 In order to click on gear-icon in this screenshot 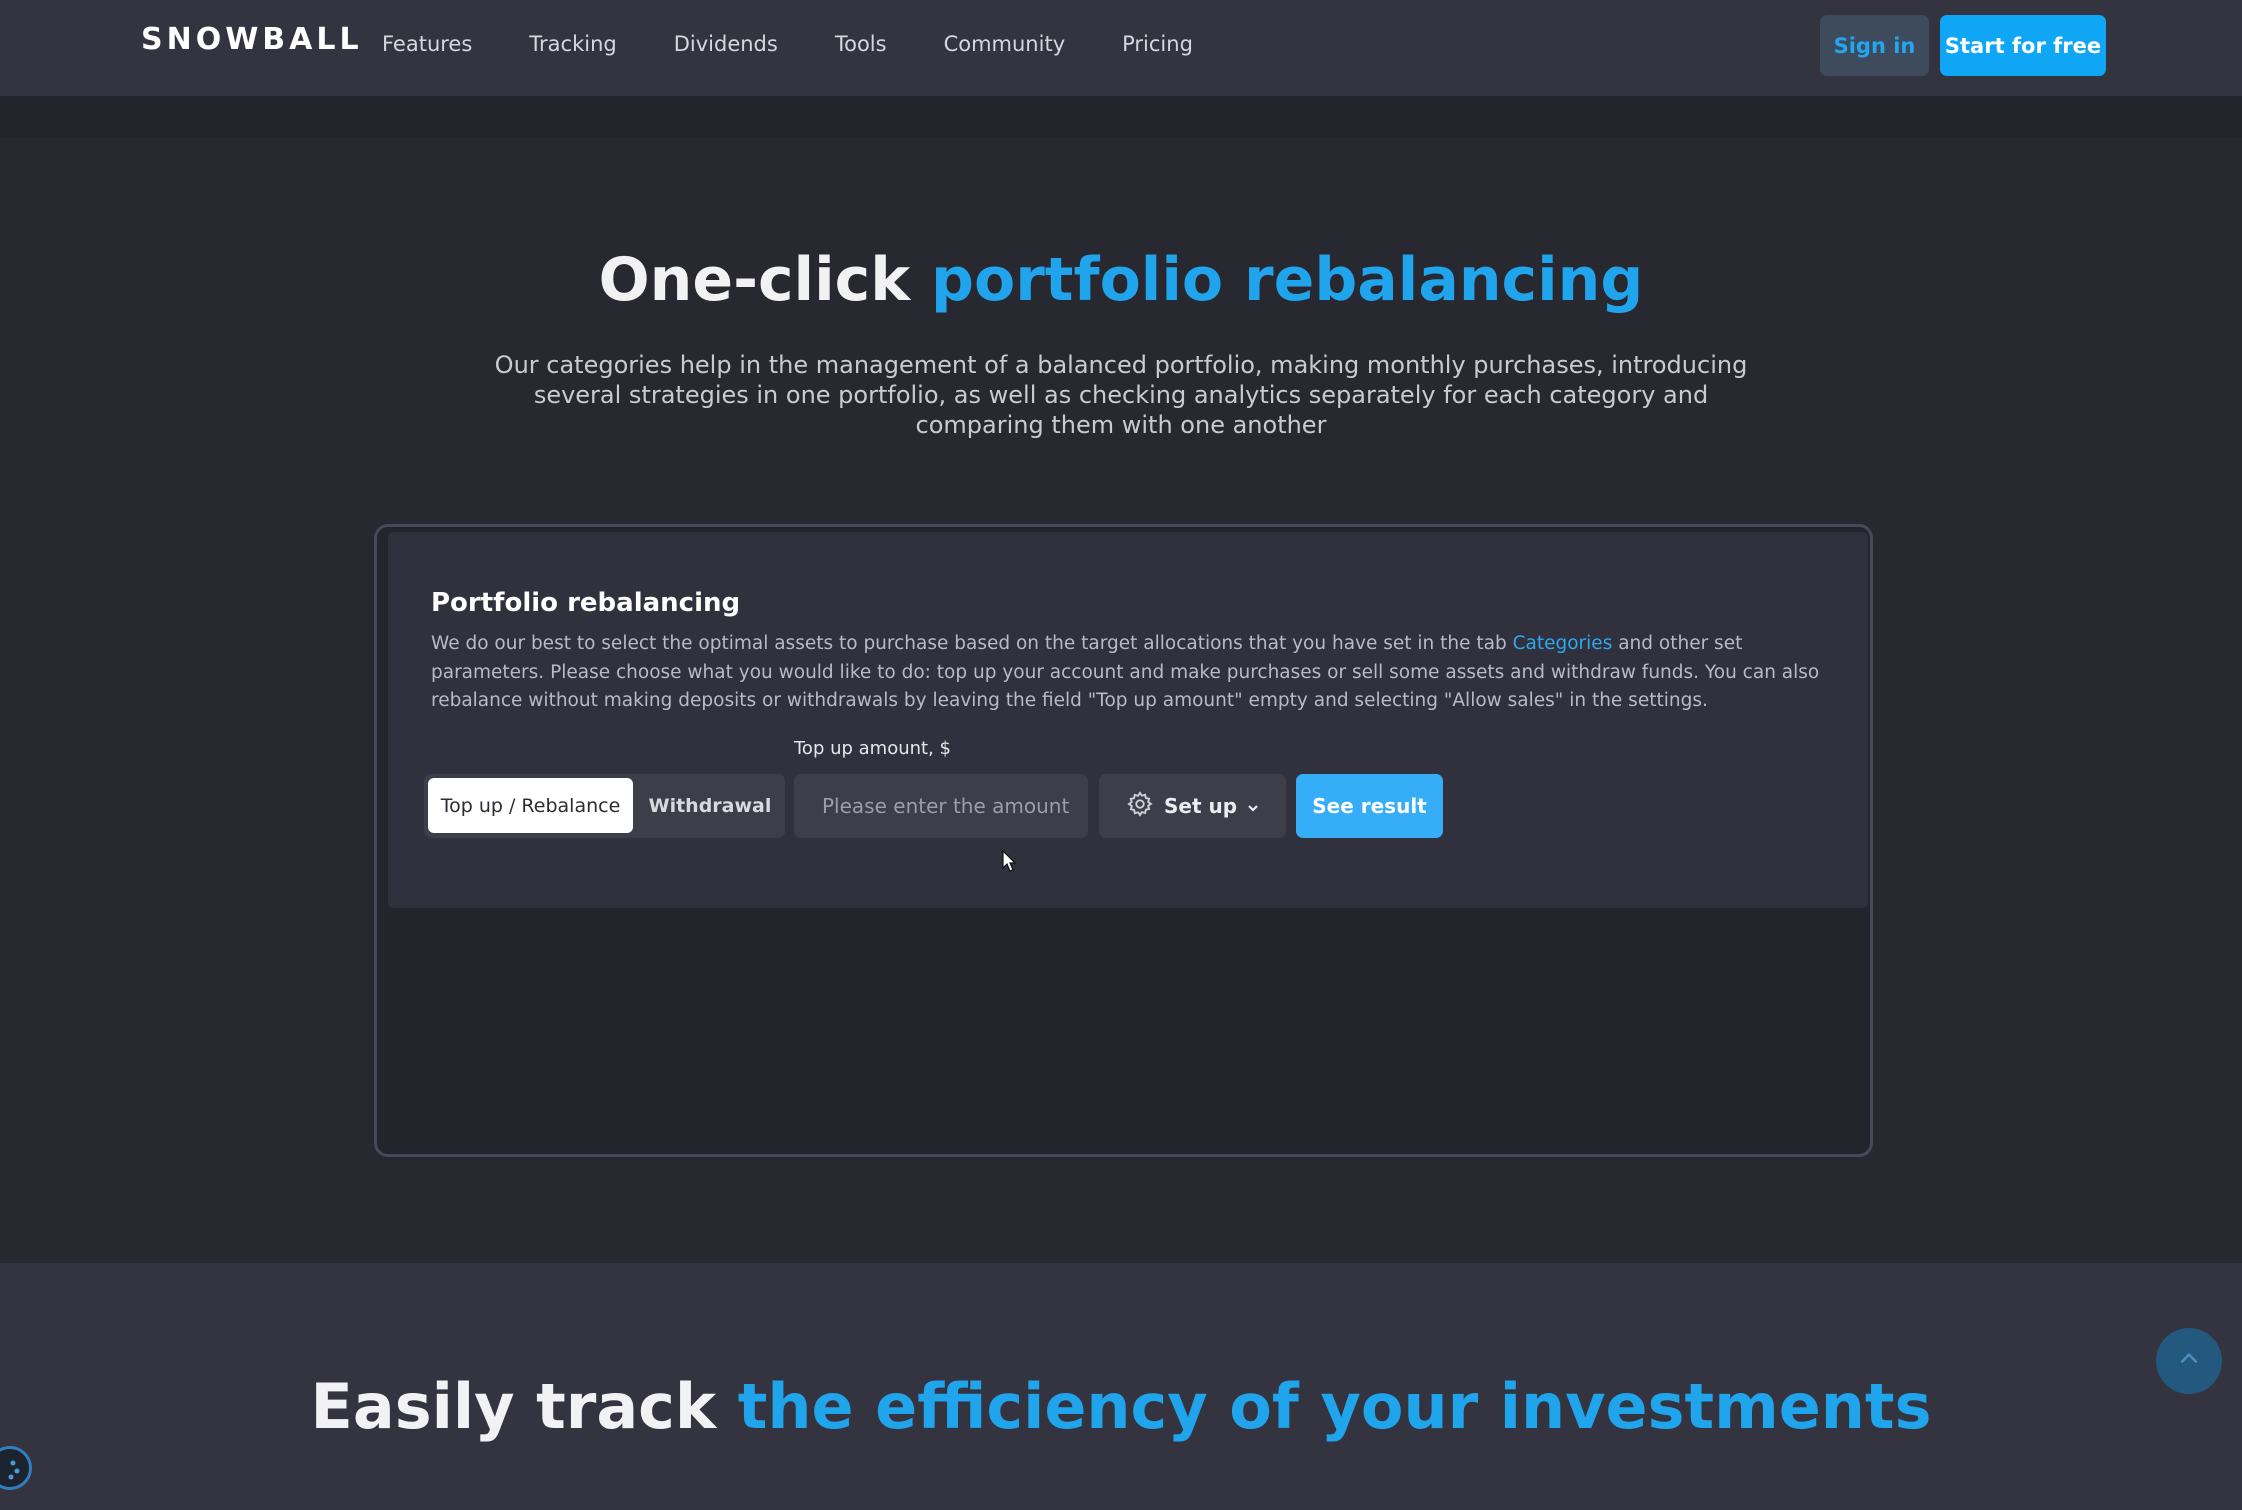, I will do `click(1140, 806)`.